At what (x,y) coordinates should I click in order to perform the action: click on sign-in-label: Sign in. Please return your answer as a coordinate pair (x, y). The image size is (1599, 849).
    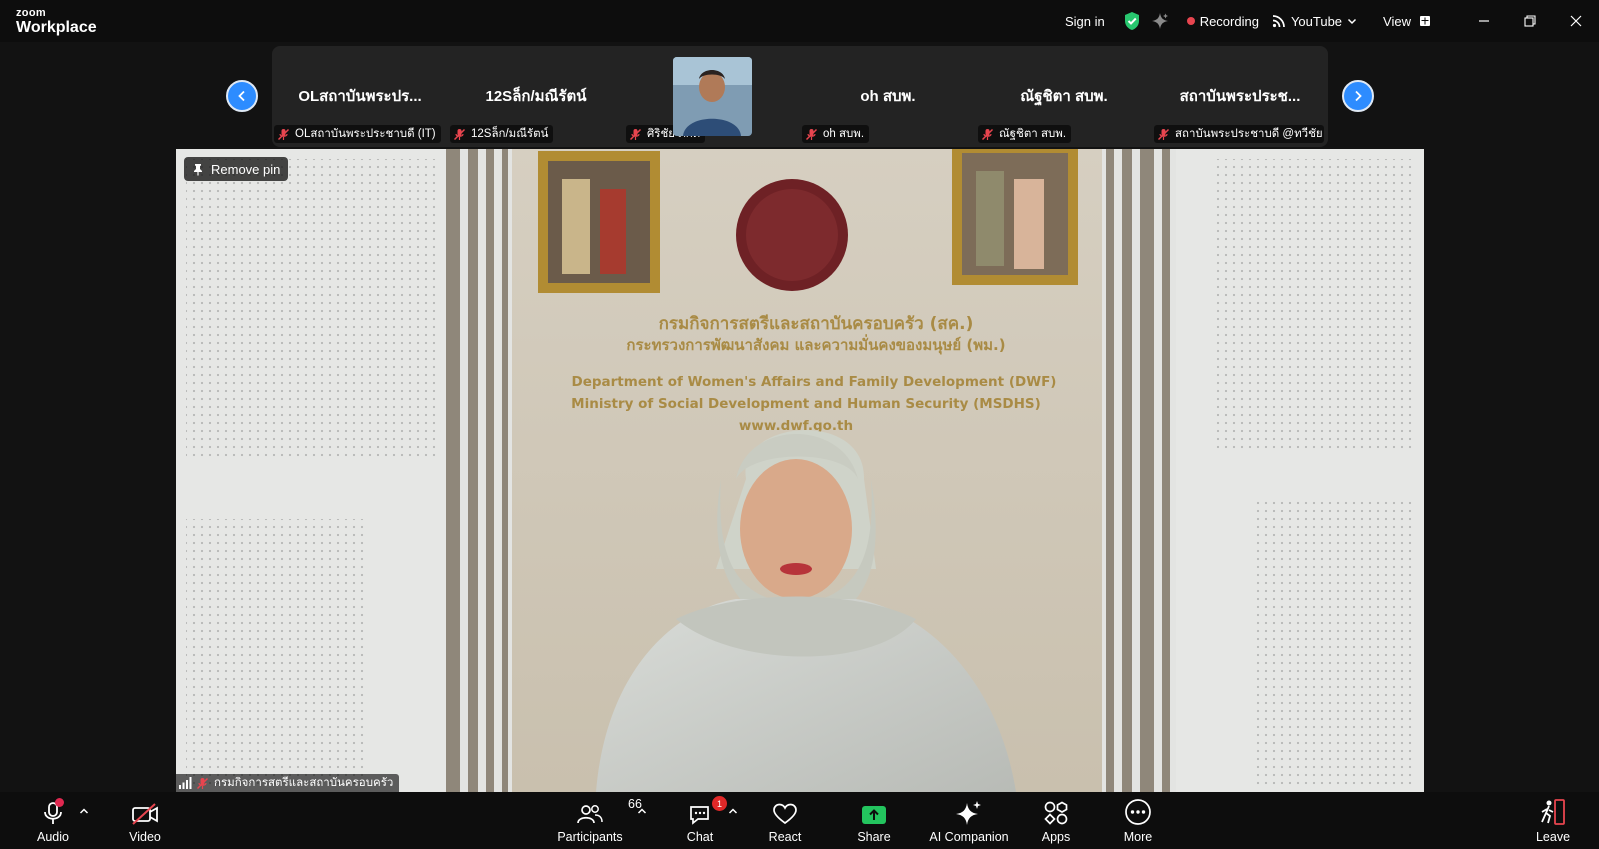
    Looking at the image, I should click on (1084, 21).